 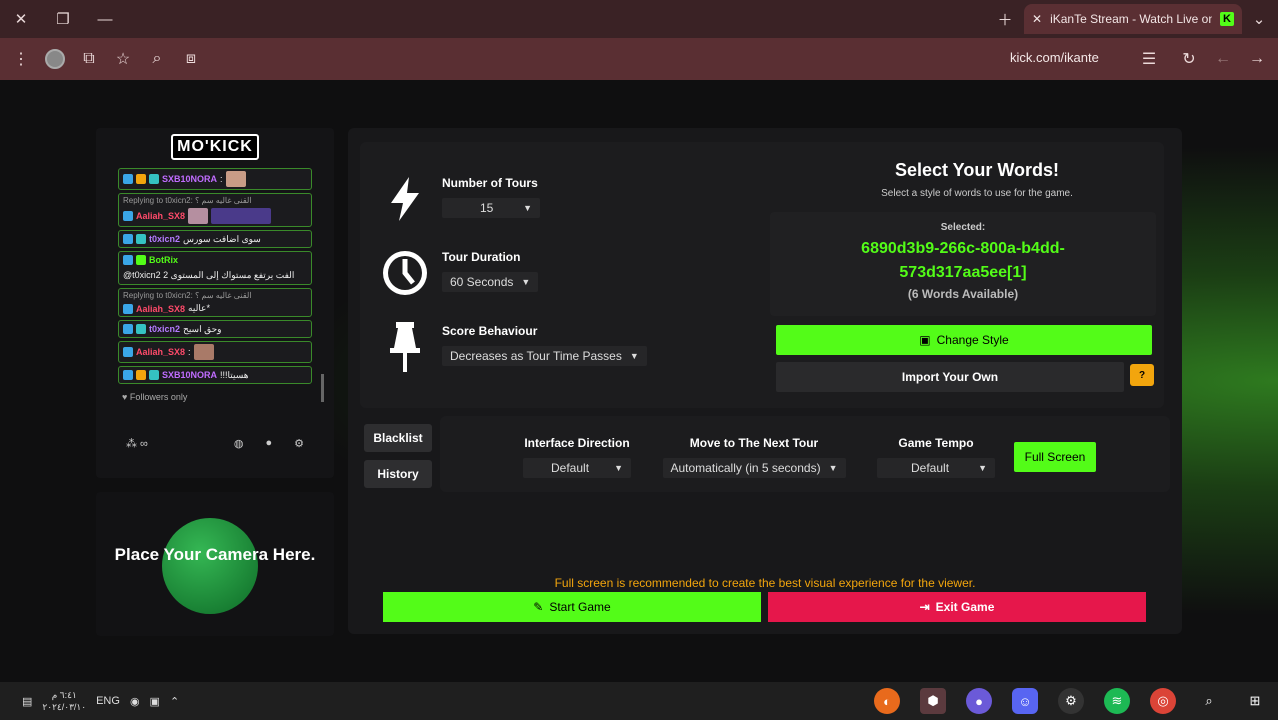 I want to click on chat-message: SXB10NORA !!!هسيتا, so click(x=215, y=375).